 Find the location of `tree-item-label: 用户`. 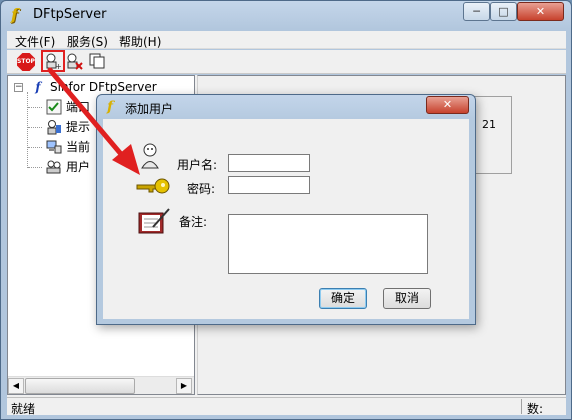

tree-item-label: 用户 is located at coordinates (78, 167).